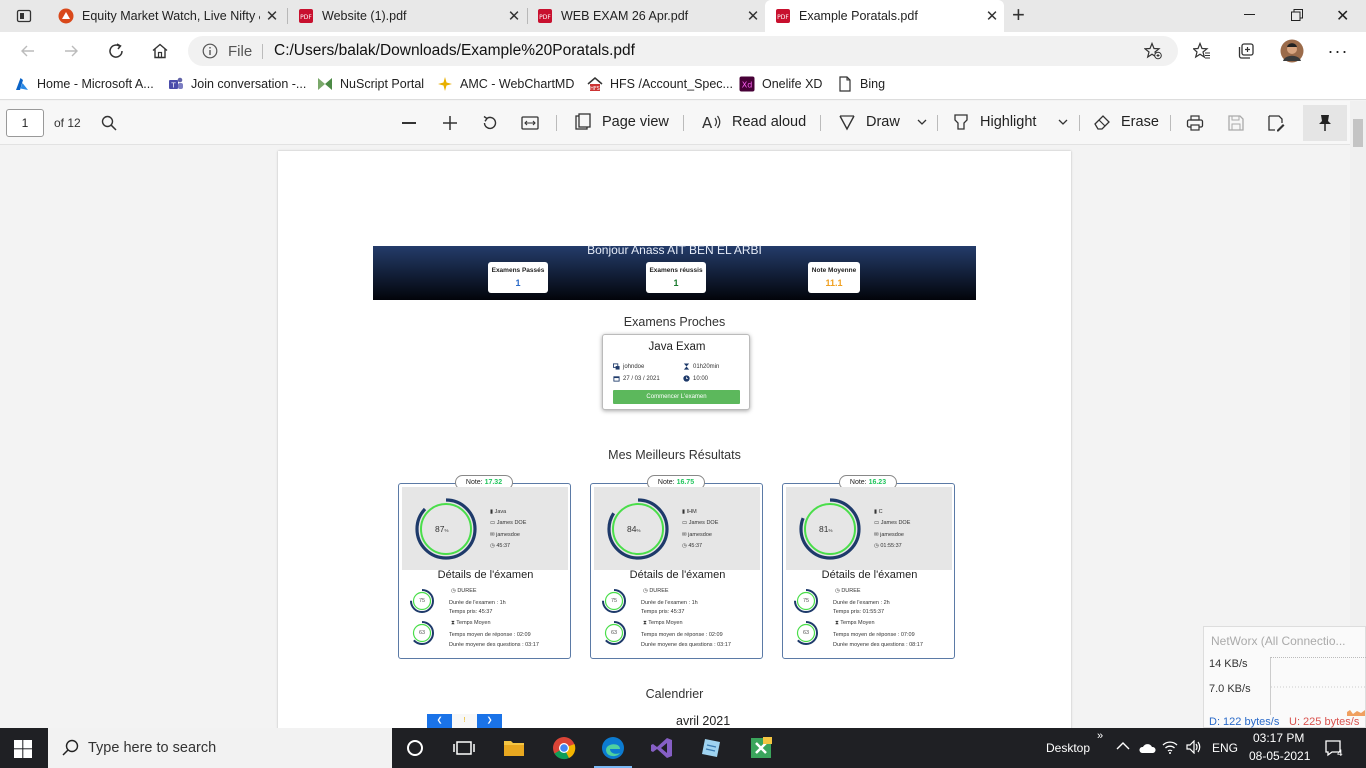 Image resolution: width=1366 pixels, height=768 pixels. I want to click on calendar-next-button: ❯, so click(489, 721).